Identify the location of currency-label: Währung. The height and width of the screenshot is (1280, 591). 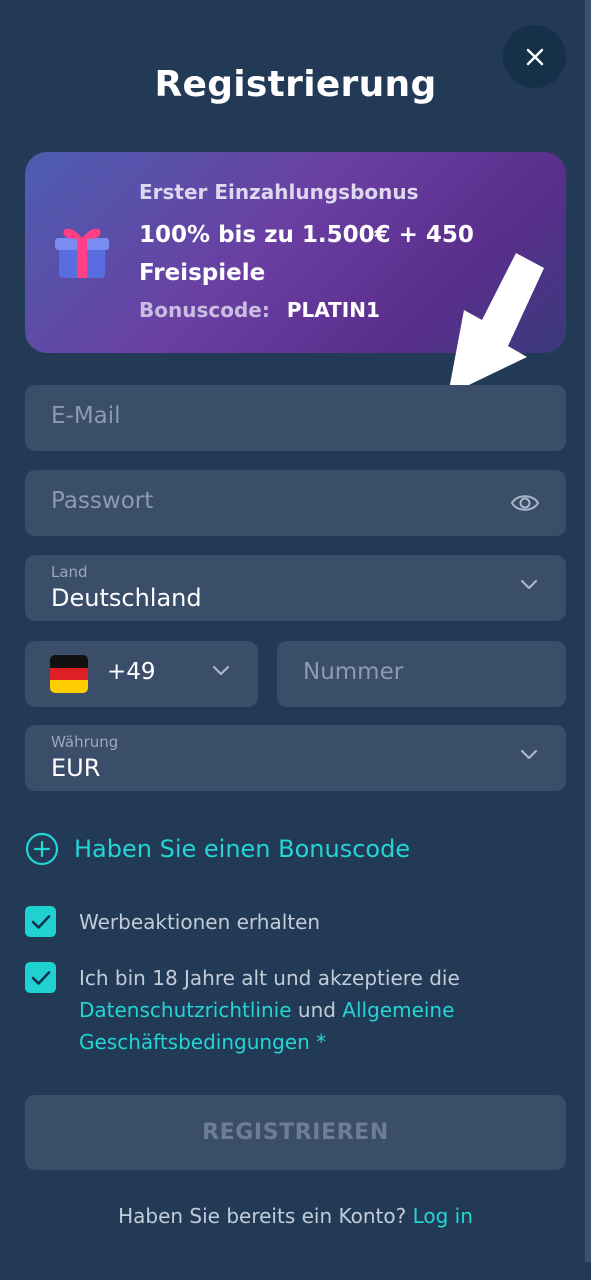
(85, 742).